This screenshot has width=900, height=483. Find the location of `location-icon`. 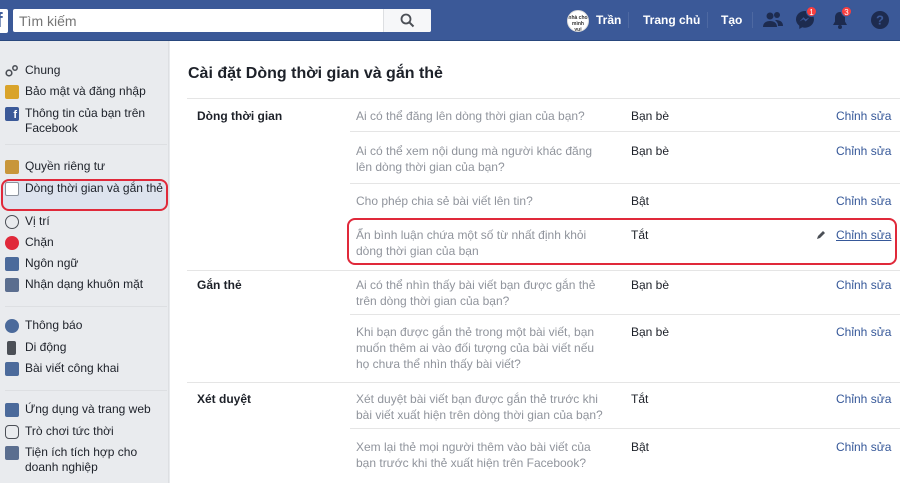

location-icon is located at coordinates (12, 222).